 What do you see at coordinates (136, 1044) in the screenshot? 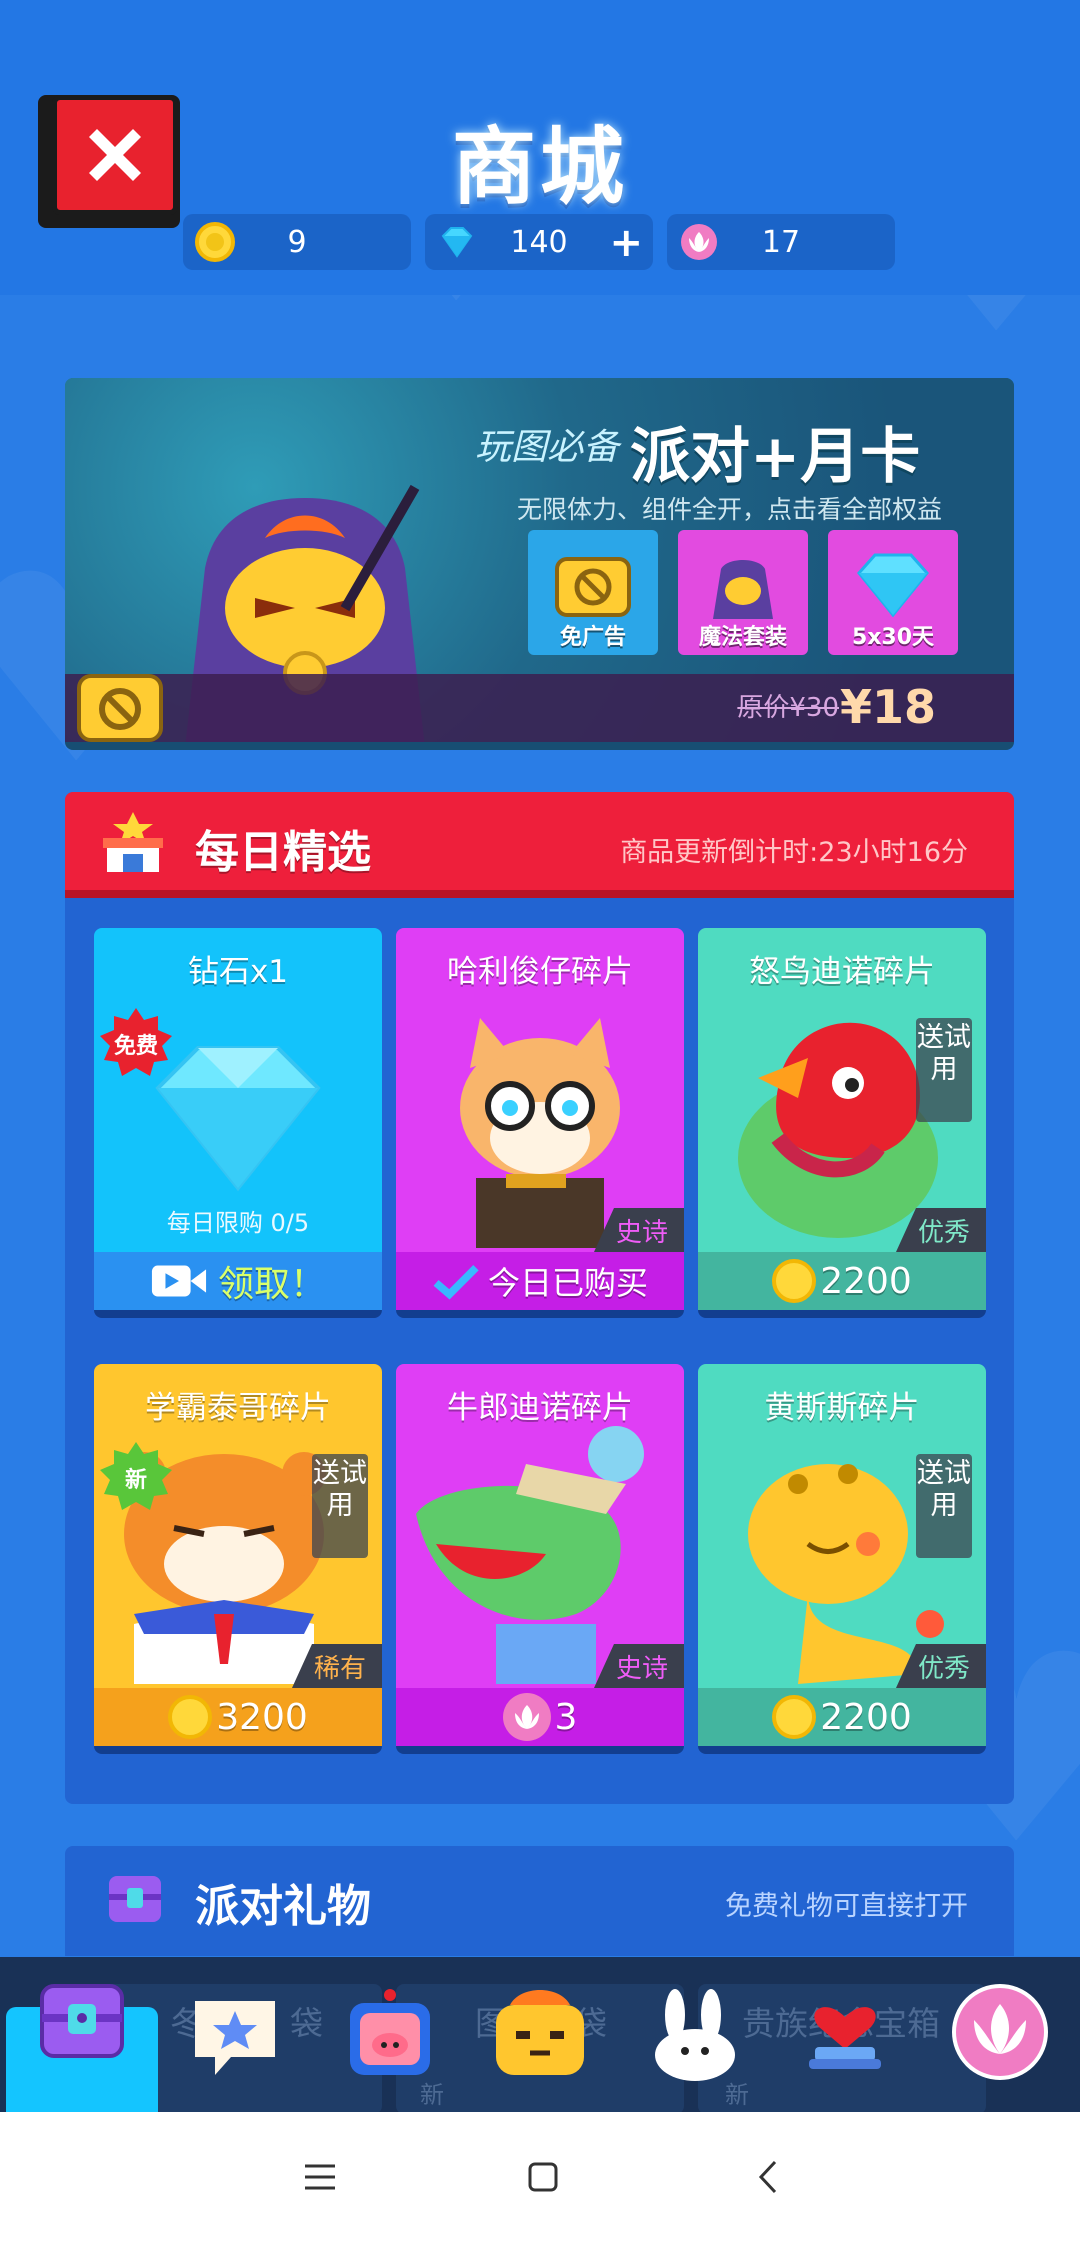
I see `free-badge: 免费` at bounding box center [136, 1044].